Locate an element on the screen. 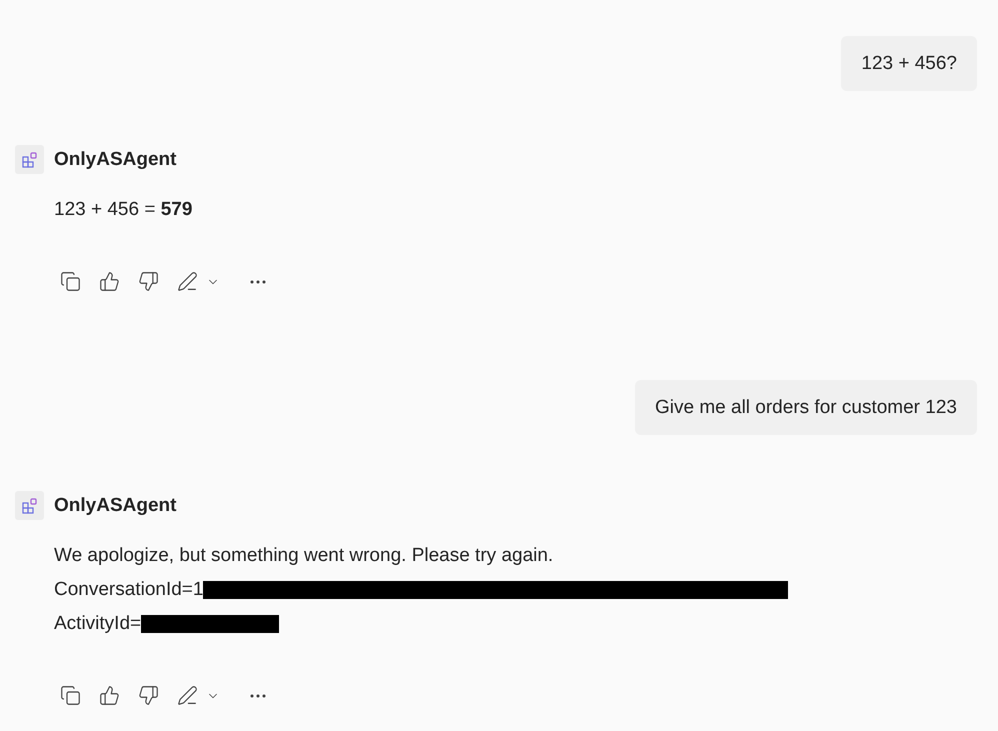  message-text: ConversationId=1 is located at coordinates (129, 589).